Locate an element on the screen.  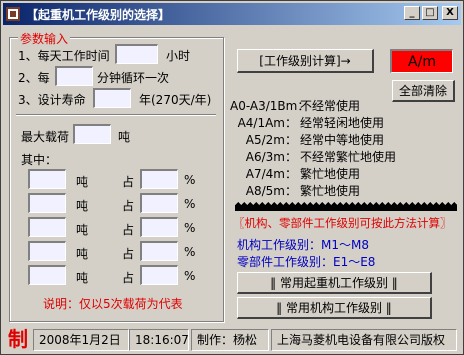
cycle-unit: 分钟循环一次 is located at coordinates (133, 78).